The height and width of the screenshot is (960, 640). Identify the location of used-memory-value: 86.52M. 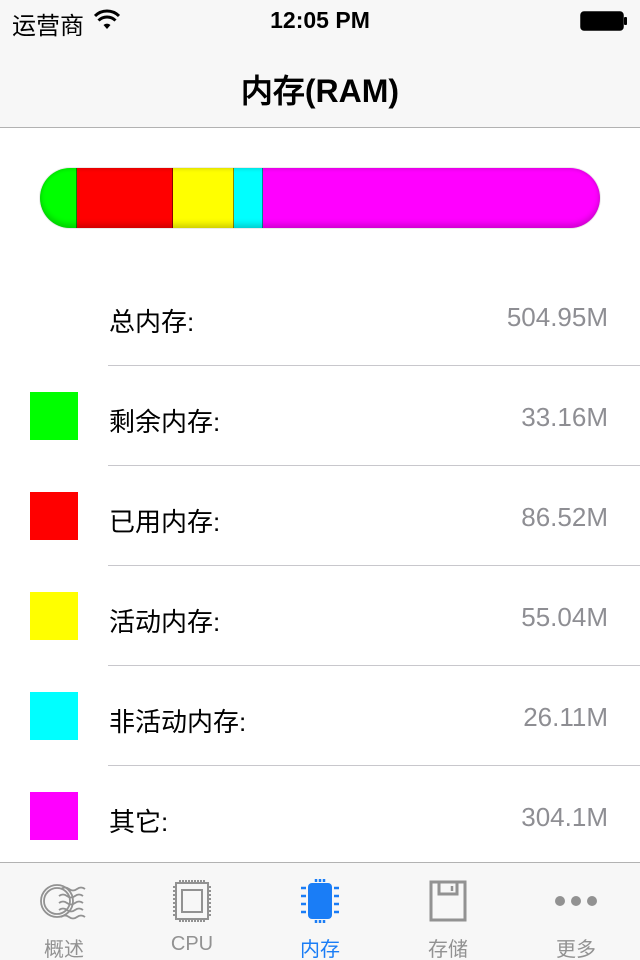
(564, 517).